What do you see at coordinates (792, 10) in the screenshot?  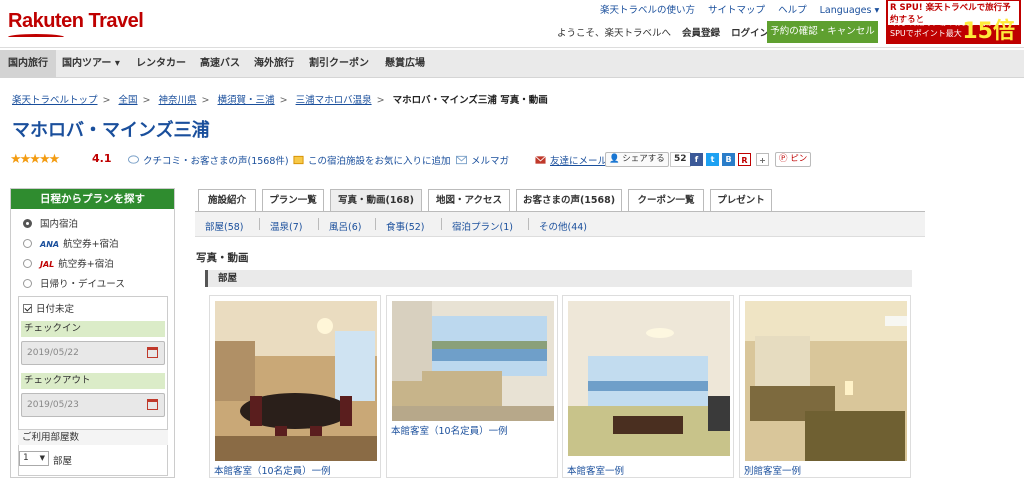 I see `help-link: ヘルプ` at bounding box center [792, 10].